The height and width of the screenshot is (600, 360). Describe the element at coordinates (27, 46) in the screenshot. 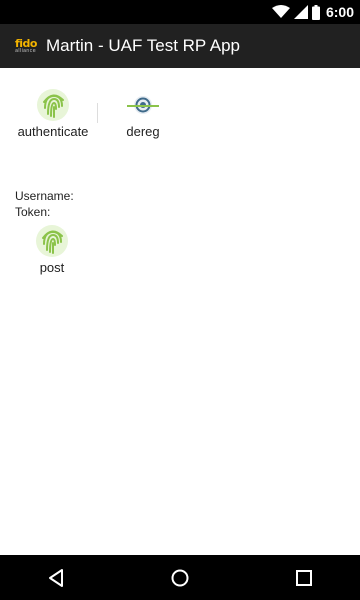

I see `fido-logo: fido alliance` at that location.